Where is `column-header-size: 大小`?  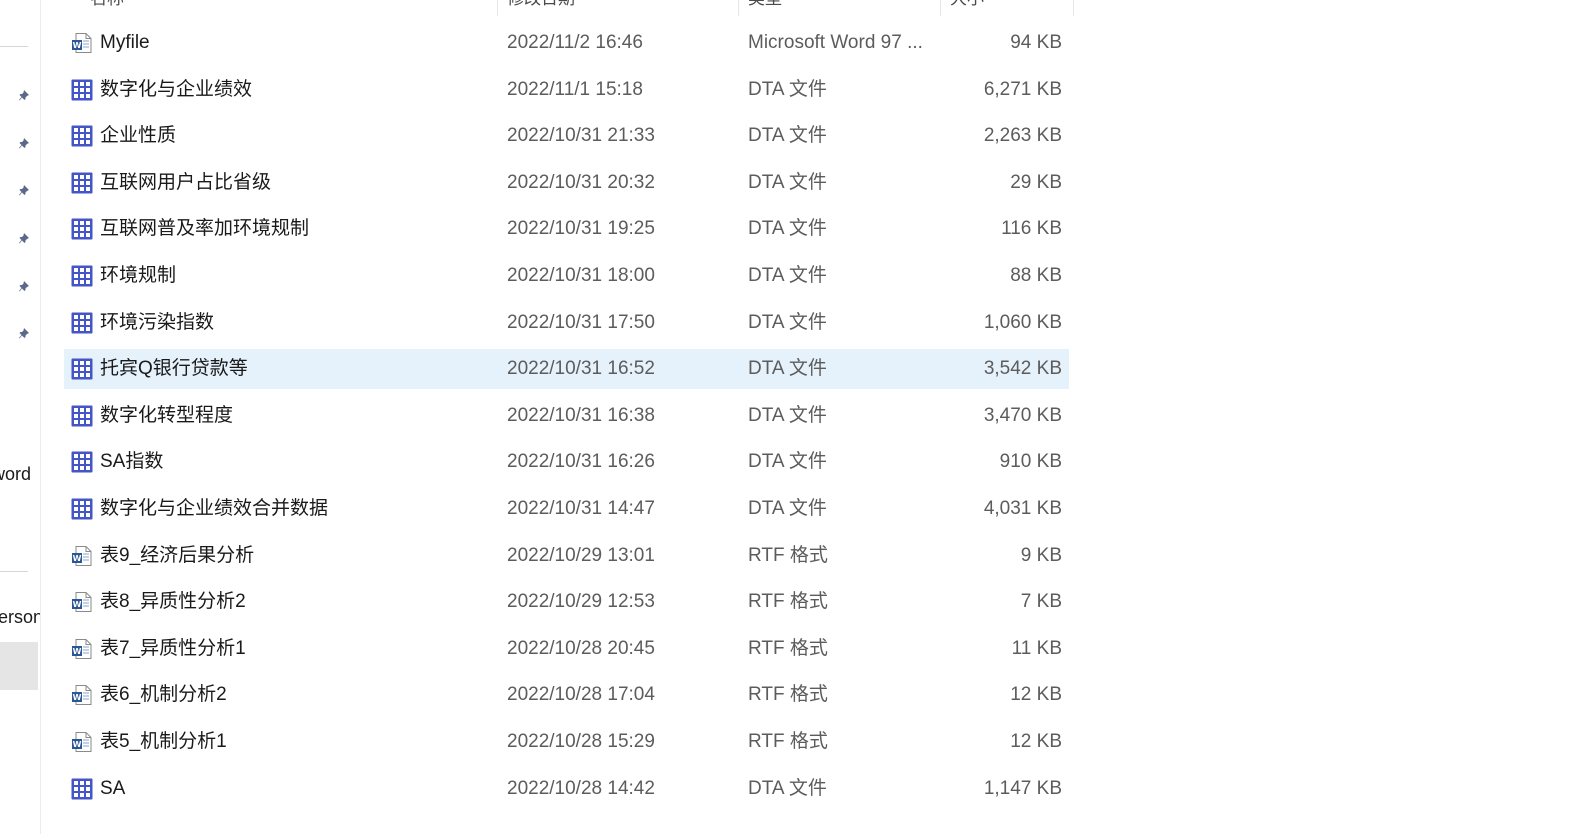 column-header-size: 大小 is located at coordinates (967, 8).